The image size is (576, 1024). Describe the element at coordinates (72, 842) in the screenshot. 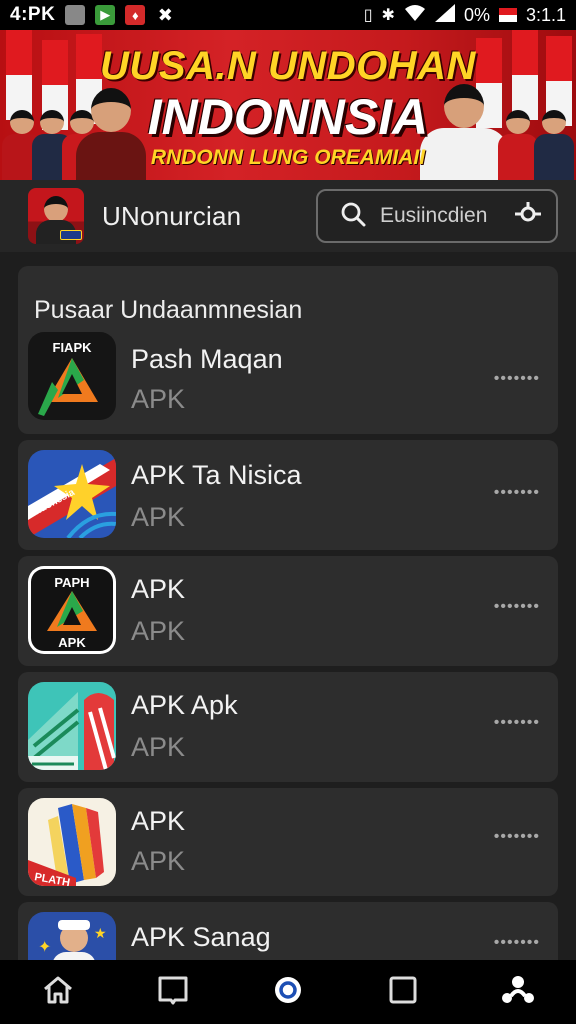

I see `app-icon: PLATH` at that location.